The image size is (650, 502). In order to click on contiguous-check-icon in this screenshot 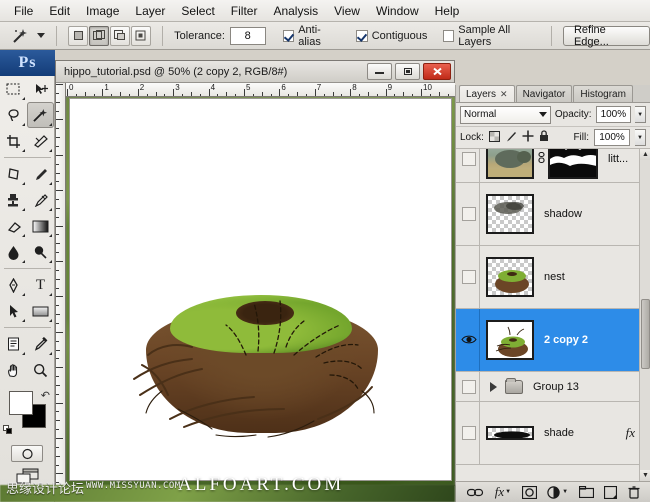, I will do `click(361, 35)`.